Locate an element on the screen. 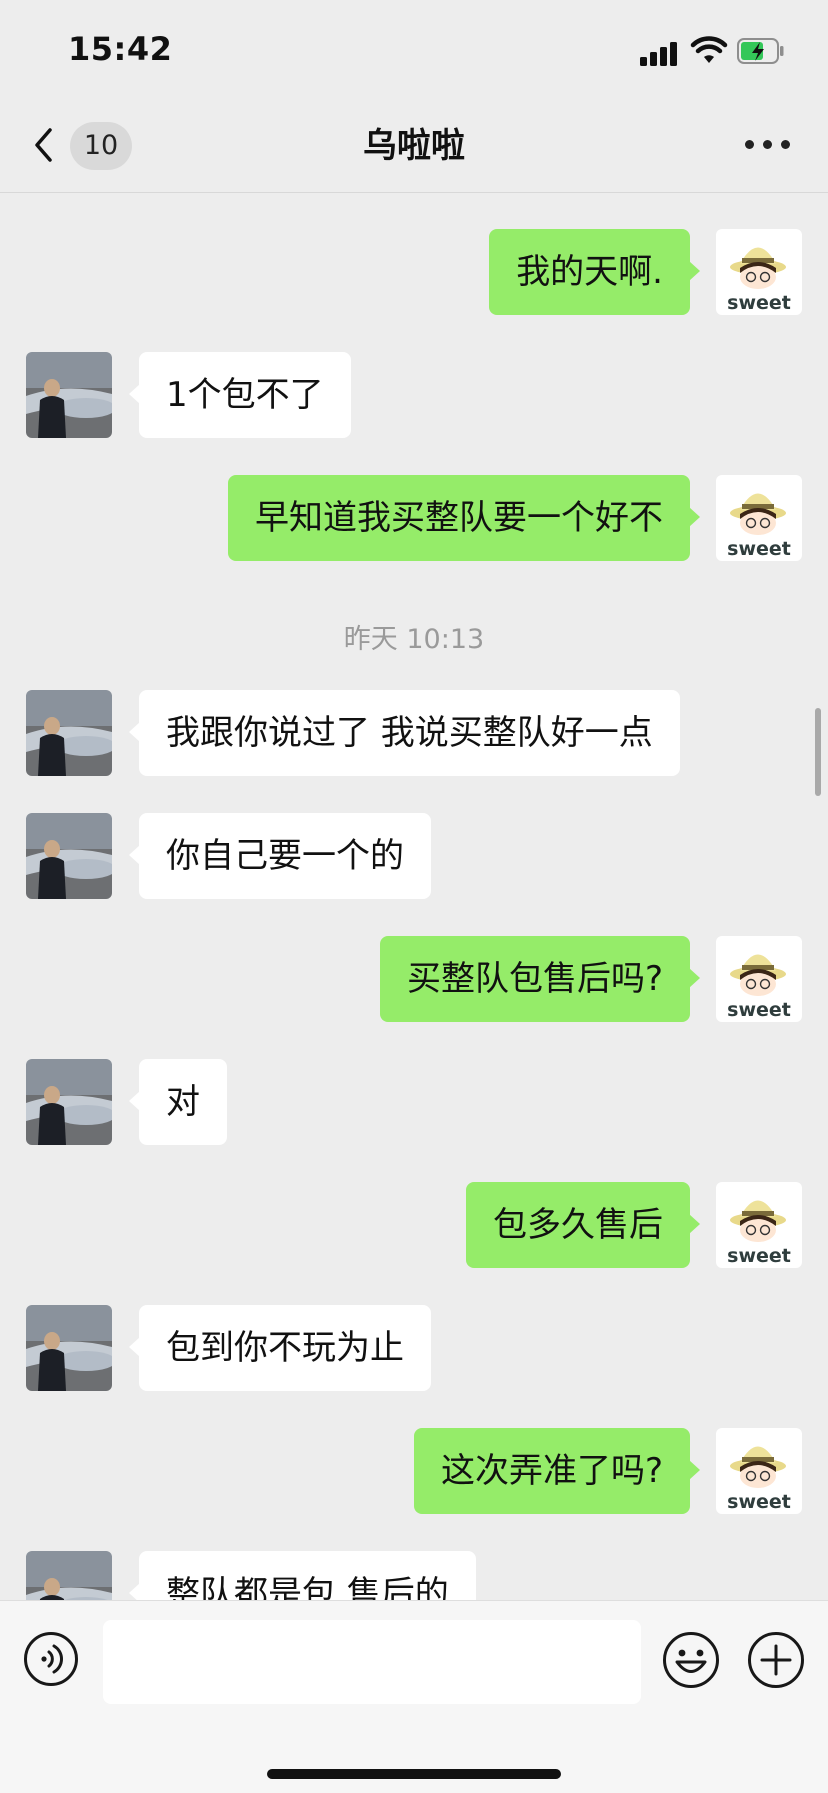 The width and height of the screenshot is (828, 1793). message-row-incoming: 我跟你说过了 我说买整队好一点 is located at coordinates (414, 734).